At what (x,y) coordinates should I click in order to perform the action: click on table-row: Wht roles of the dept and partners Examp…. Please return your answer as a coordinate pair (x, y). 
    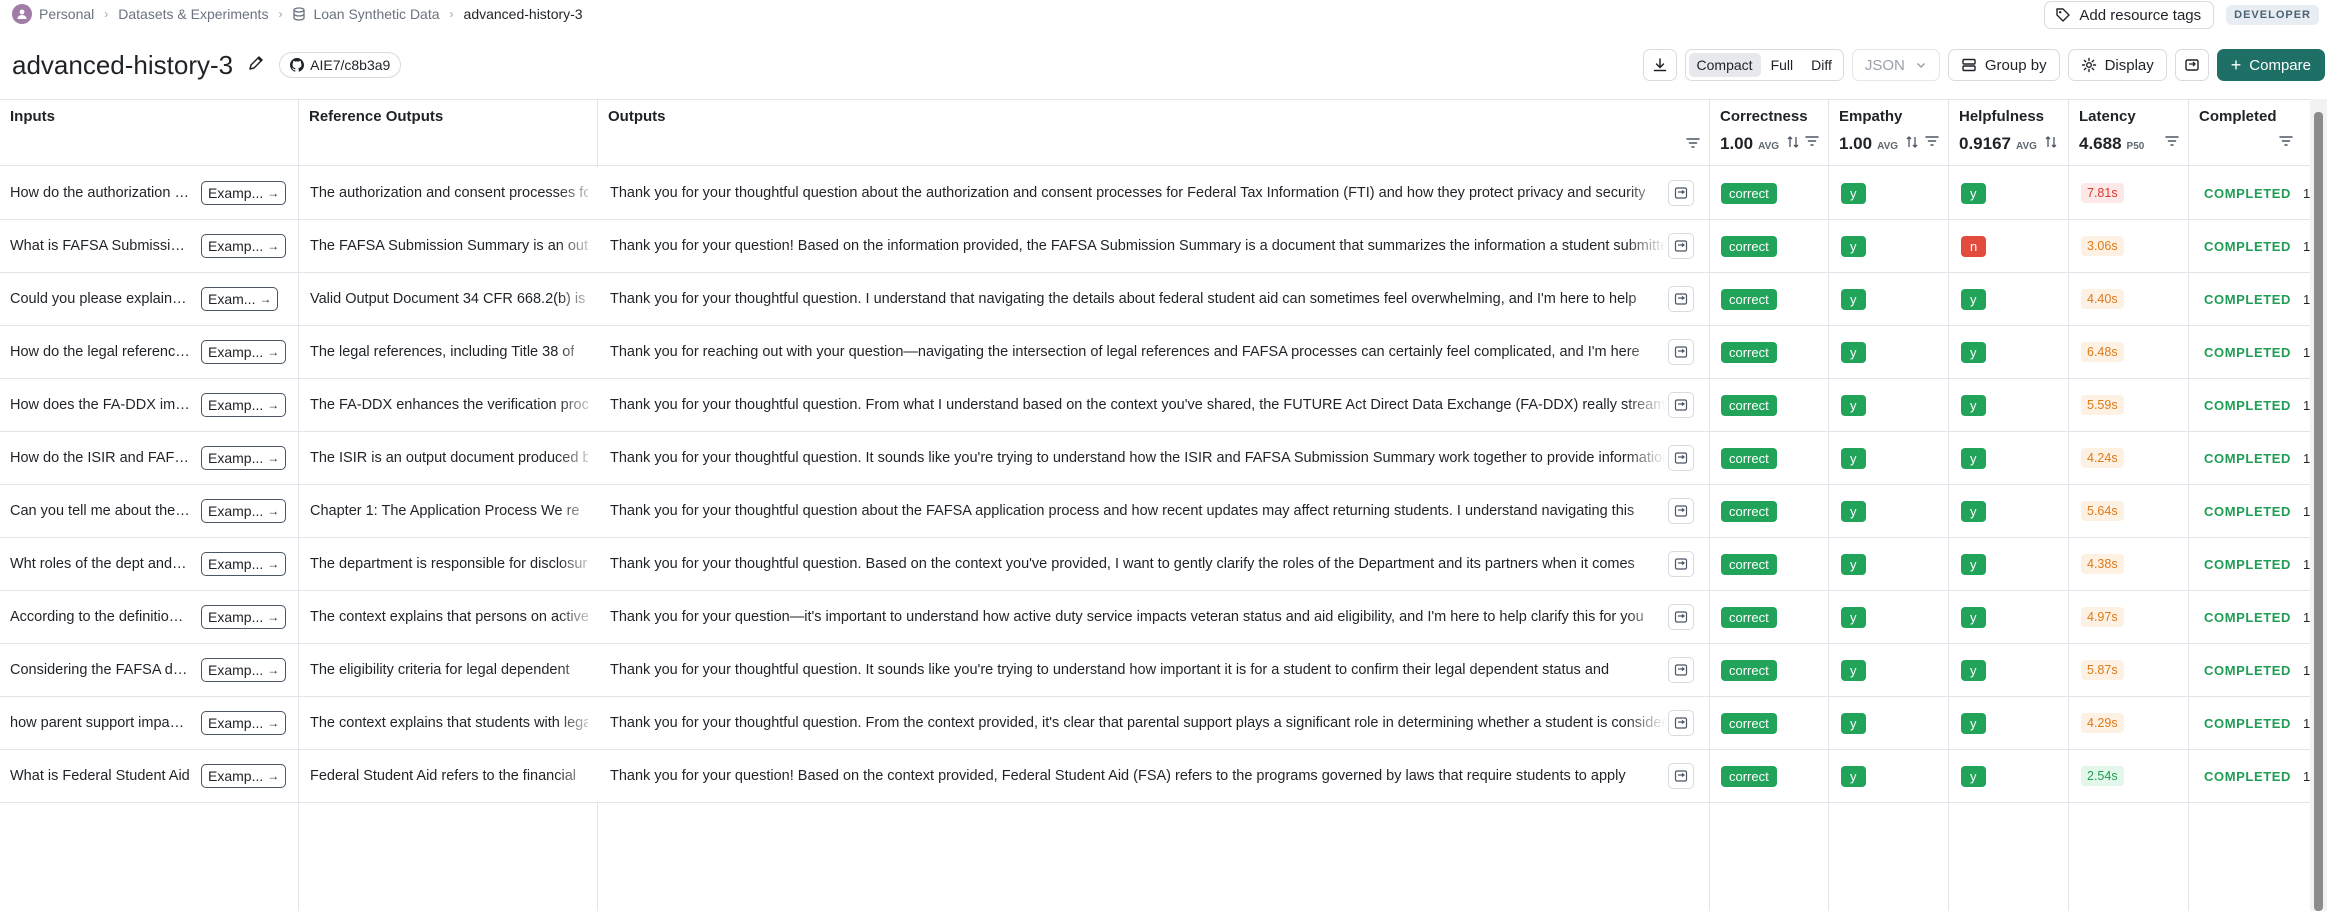
    Looking at the image, I should click on (1157, 564).